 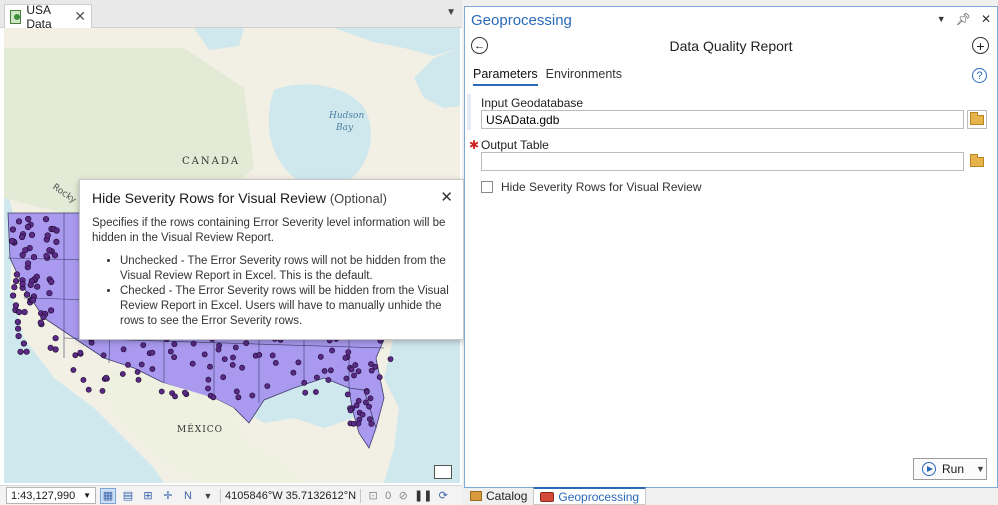 I want to click on refresh-icon: ⟳, so click(x=443, y=496).